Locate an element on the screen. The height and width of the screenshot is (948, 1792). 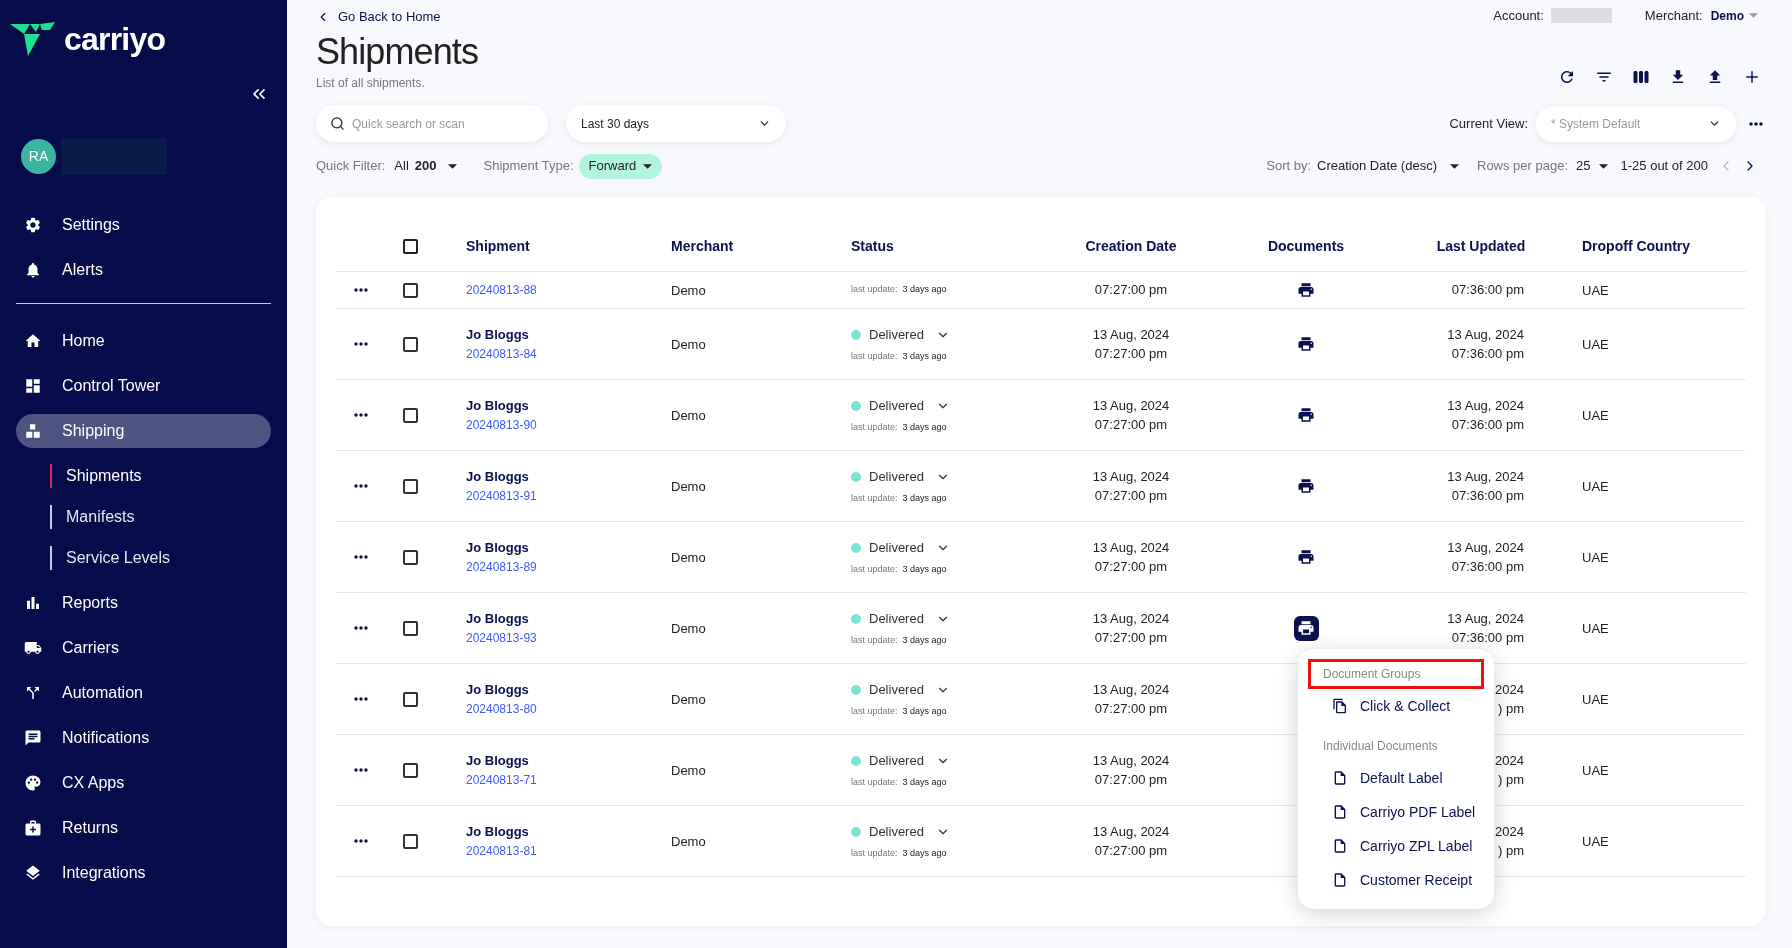
column-header: Creation Date is located at coordinates (1131, 246).